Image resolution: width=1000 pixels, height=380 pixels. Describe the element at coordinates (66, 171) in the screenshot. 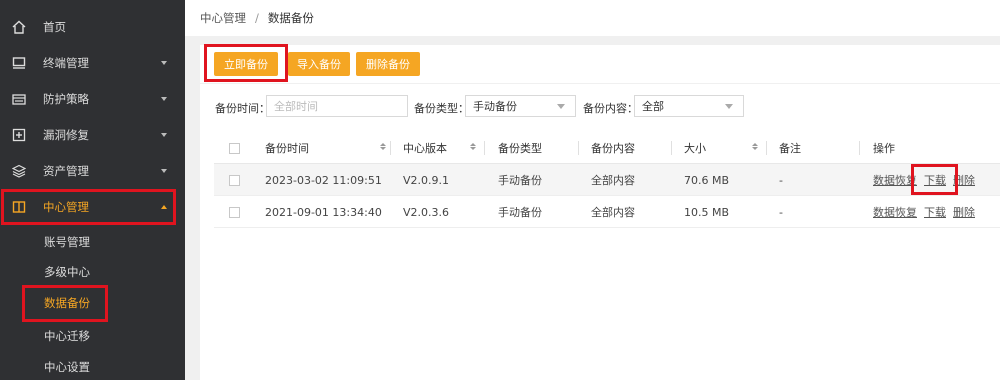

I see `sidebar-item-label: 资产管理` at that location.